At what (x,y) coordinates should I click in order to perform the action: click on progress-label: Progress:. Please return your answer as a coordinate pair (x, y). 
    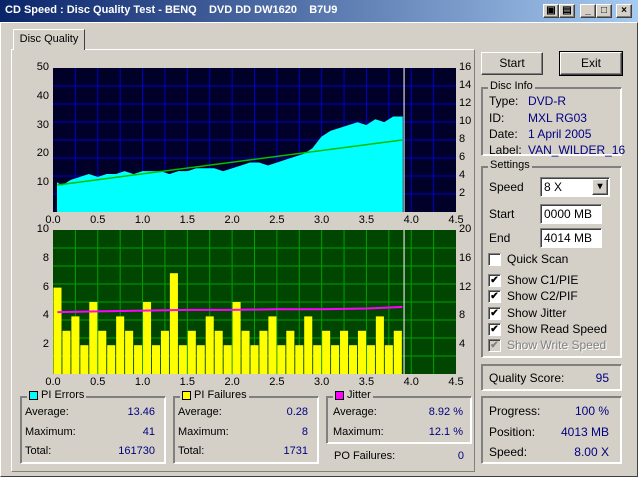
    Looking at the image, I should click on (515, 411).